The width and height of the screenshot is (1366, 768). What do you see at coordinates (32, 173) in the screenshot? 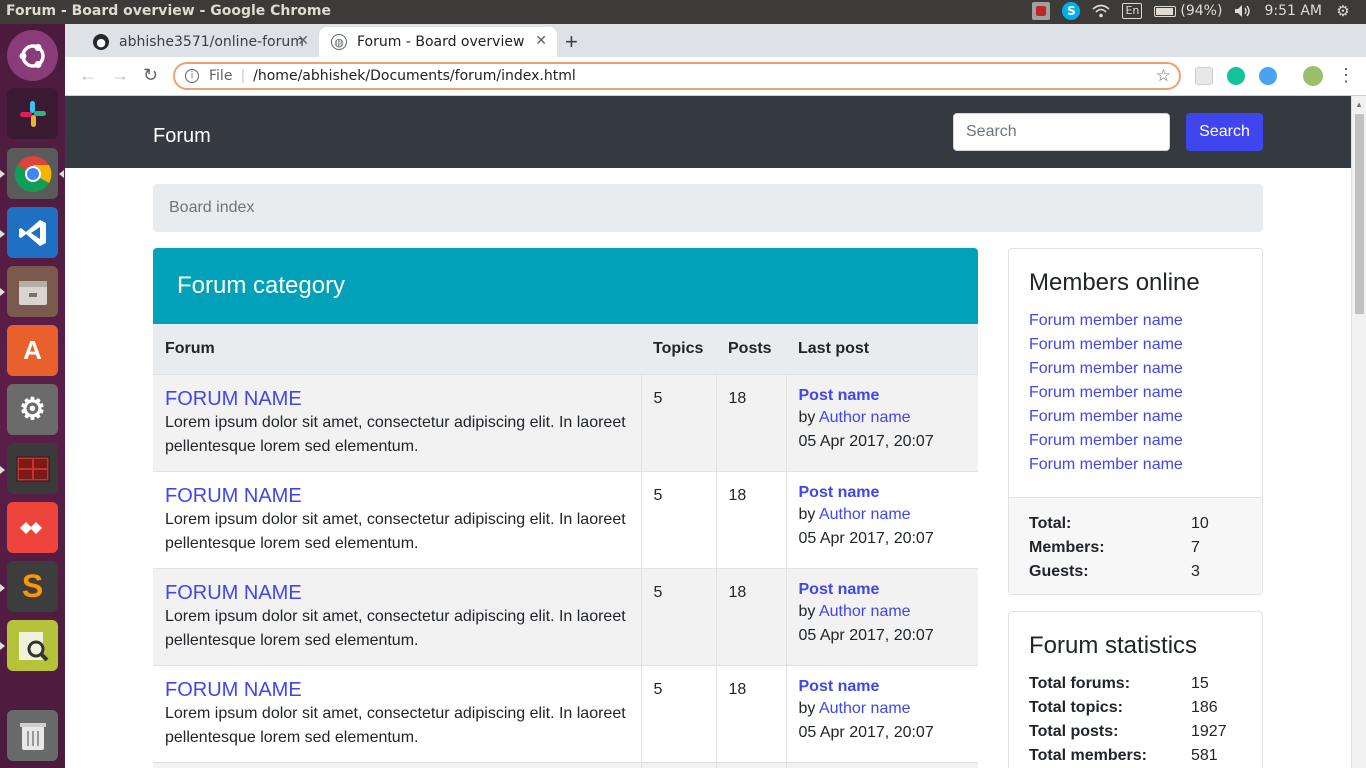
I see `chrome-icon` at bounding box center [32, 173].